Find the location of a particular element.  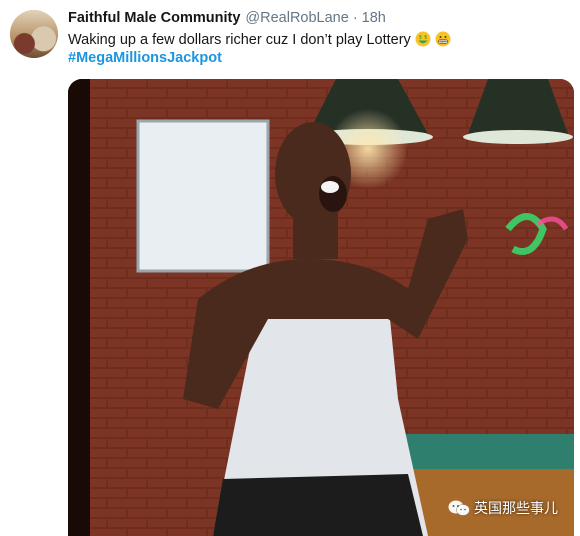

watermark: 英国那些事儿 is located at coordinates (503, 508).